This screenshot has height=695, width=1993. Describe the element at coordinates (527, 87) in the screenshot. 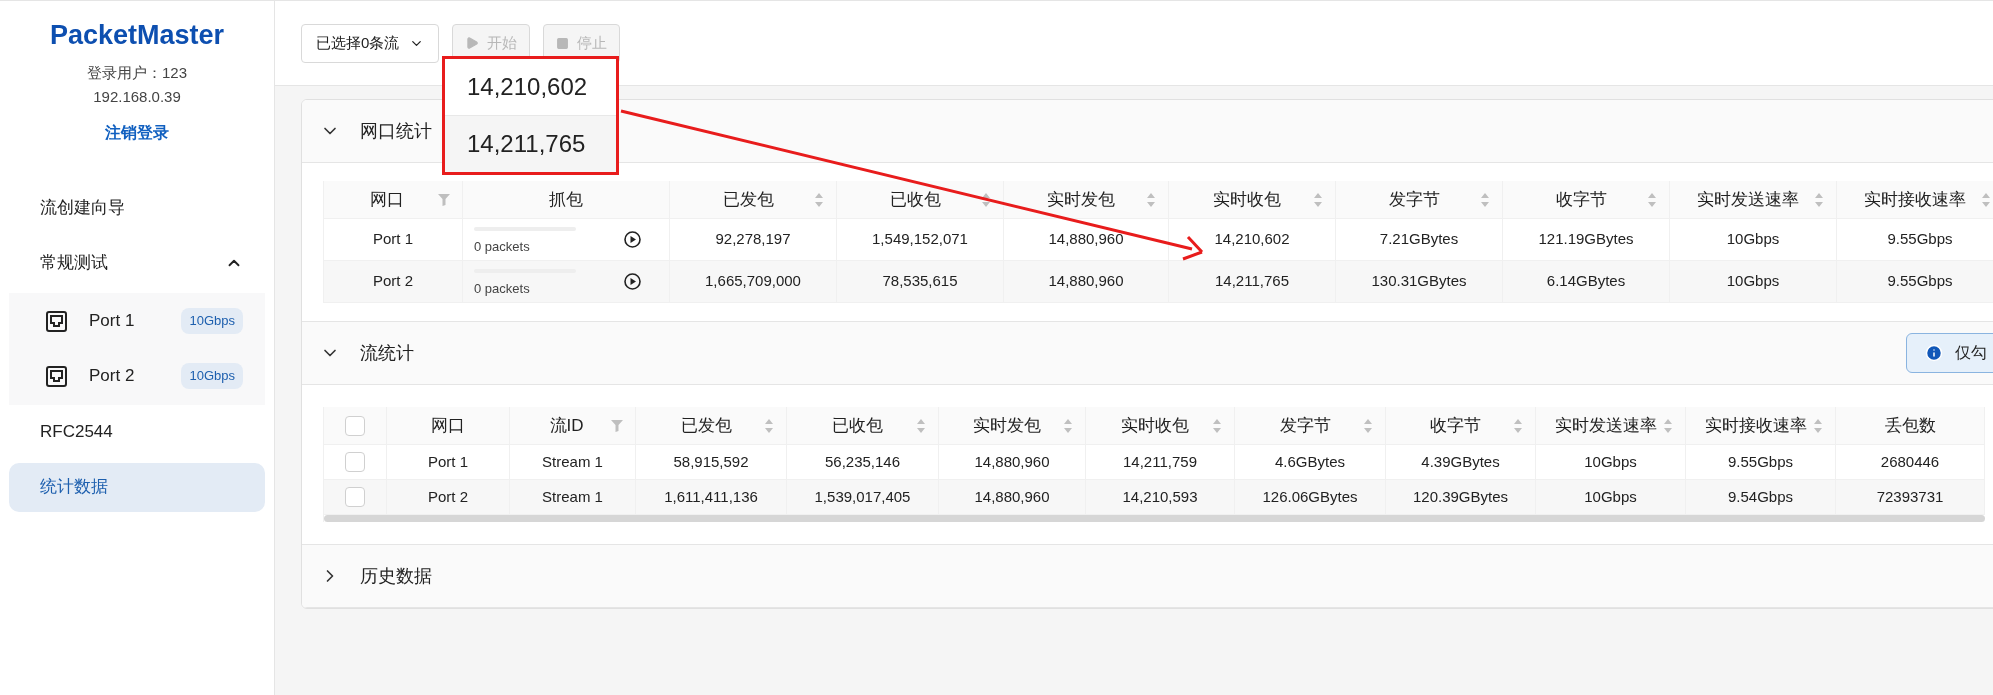

I see `zoomed-value: 14,210,602` at that location.